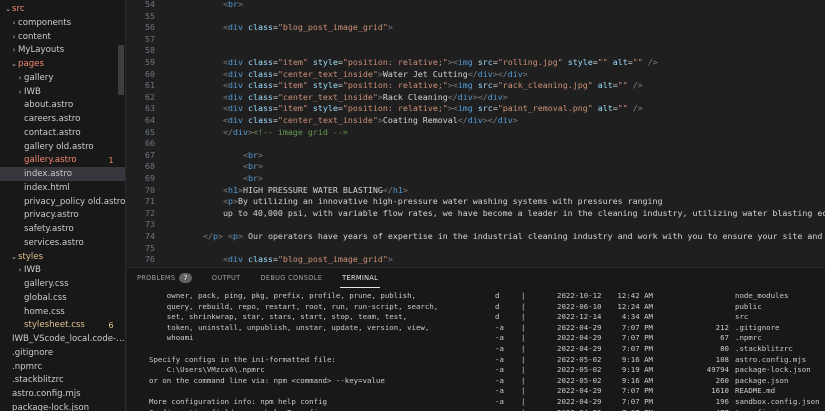 Image resolution: width=825 pixels, height=411 pixels. Describe the element at coordinates (62, 380) in the screenshot. I see `file-item: .stackblitzrc` at that location.